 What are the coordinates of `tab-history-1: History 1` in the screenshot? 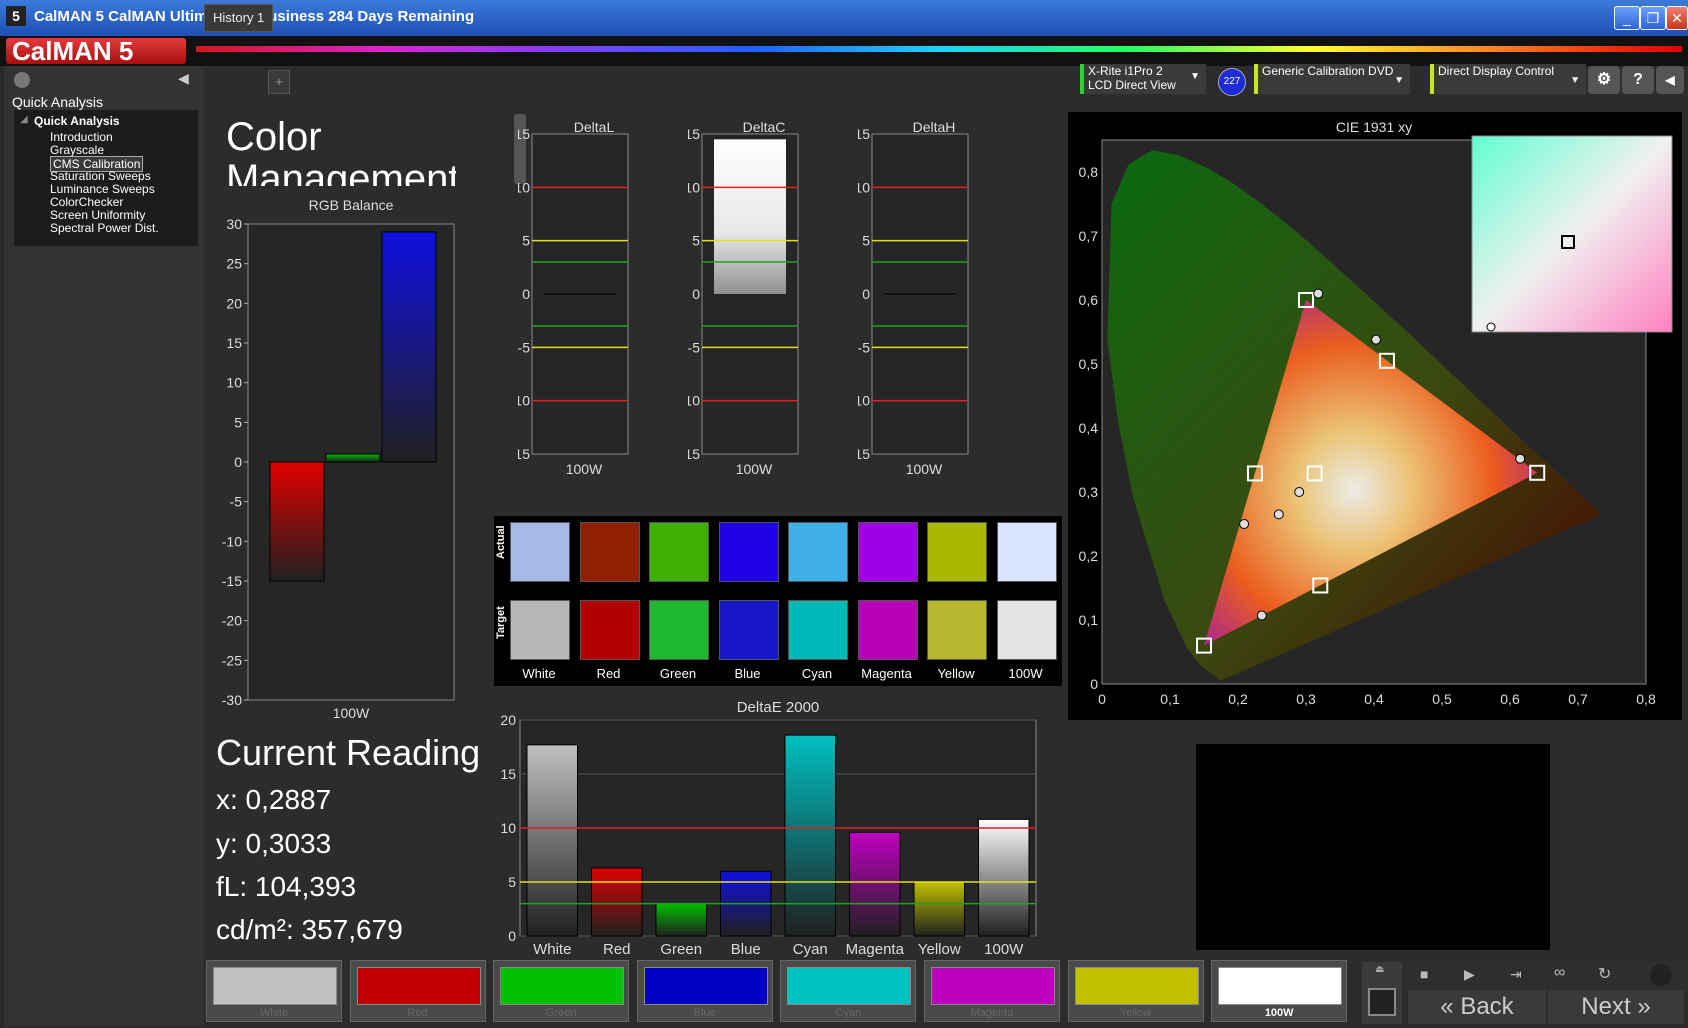 It's located at (239, 18).